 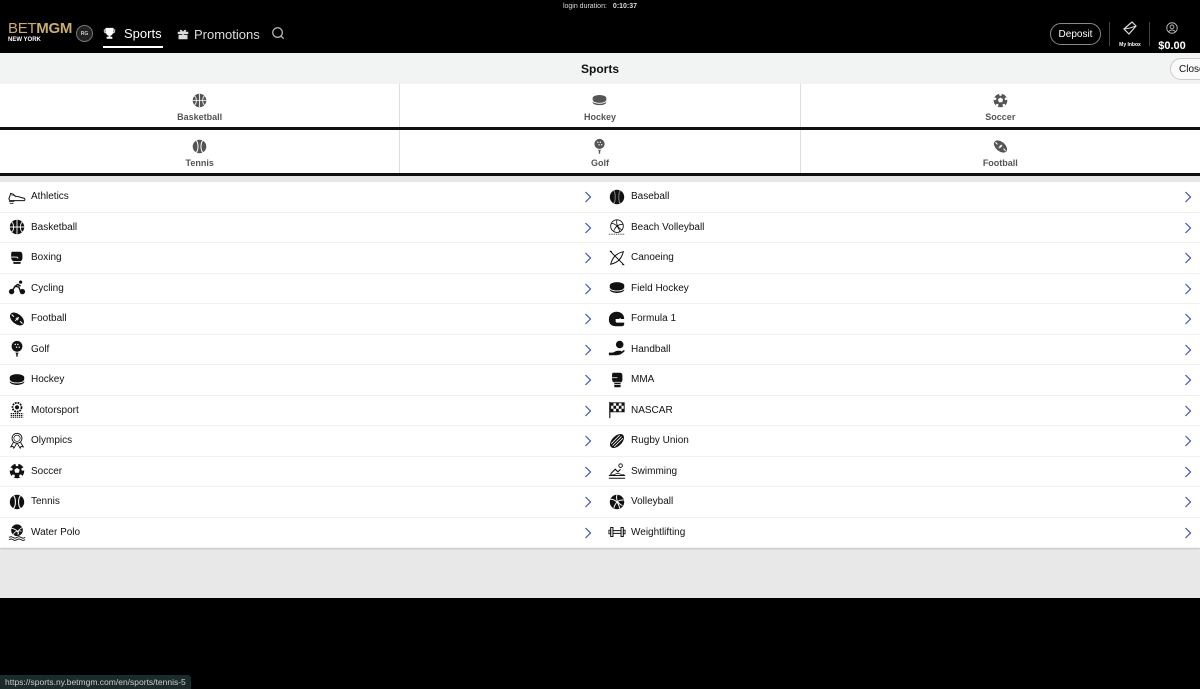 What do you see at coordinates (54, 28) in the screenshot?
I see `logo-mgm: MGM` at bounding box center [54, 28].